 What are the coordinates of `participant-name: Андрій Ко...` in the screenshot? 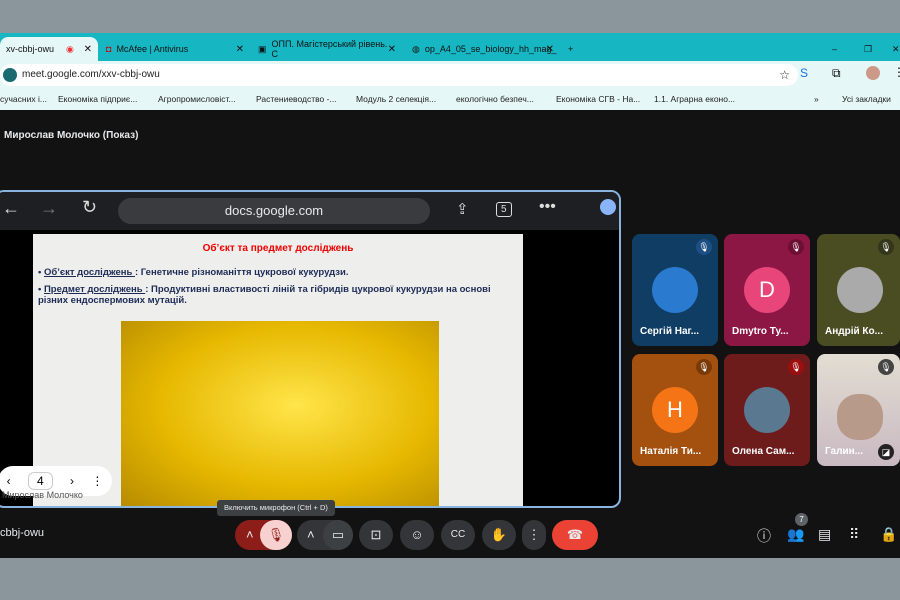 It's located at (854, 331).